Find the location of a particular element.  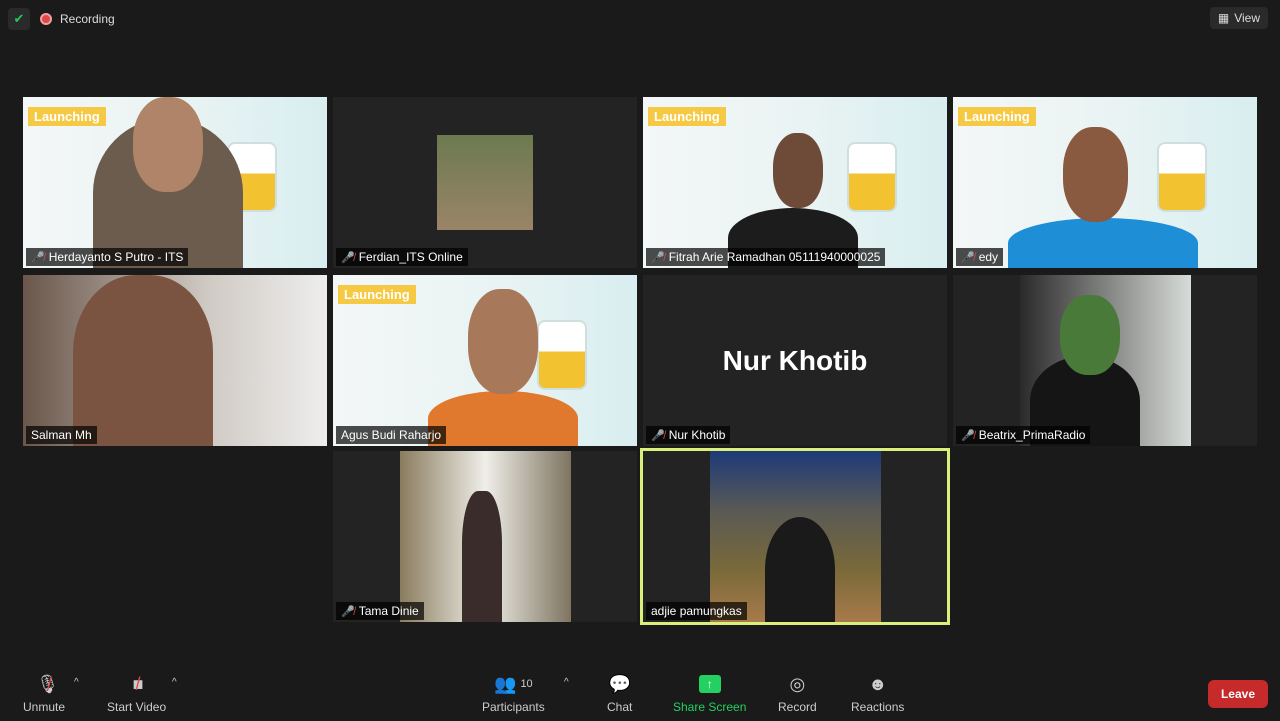

record-button: ◎ Record is located at coordinates (797, 694).